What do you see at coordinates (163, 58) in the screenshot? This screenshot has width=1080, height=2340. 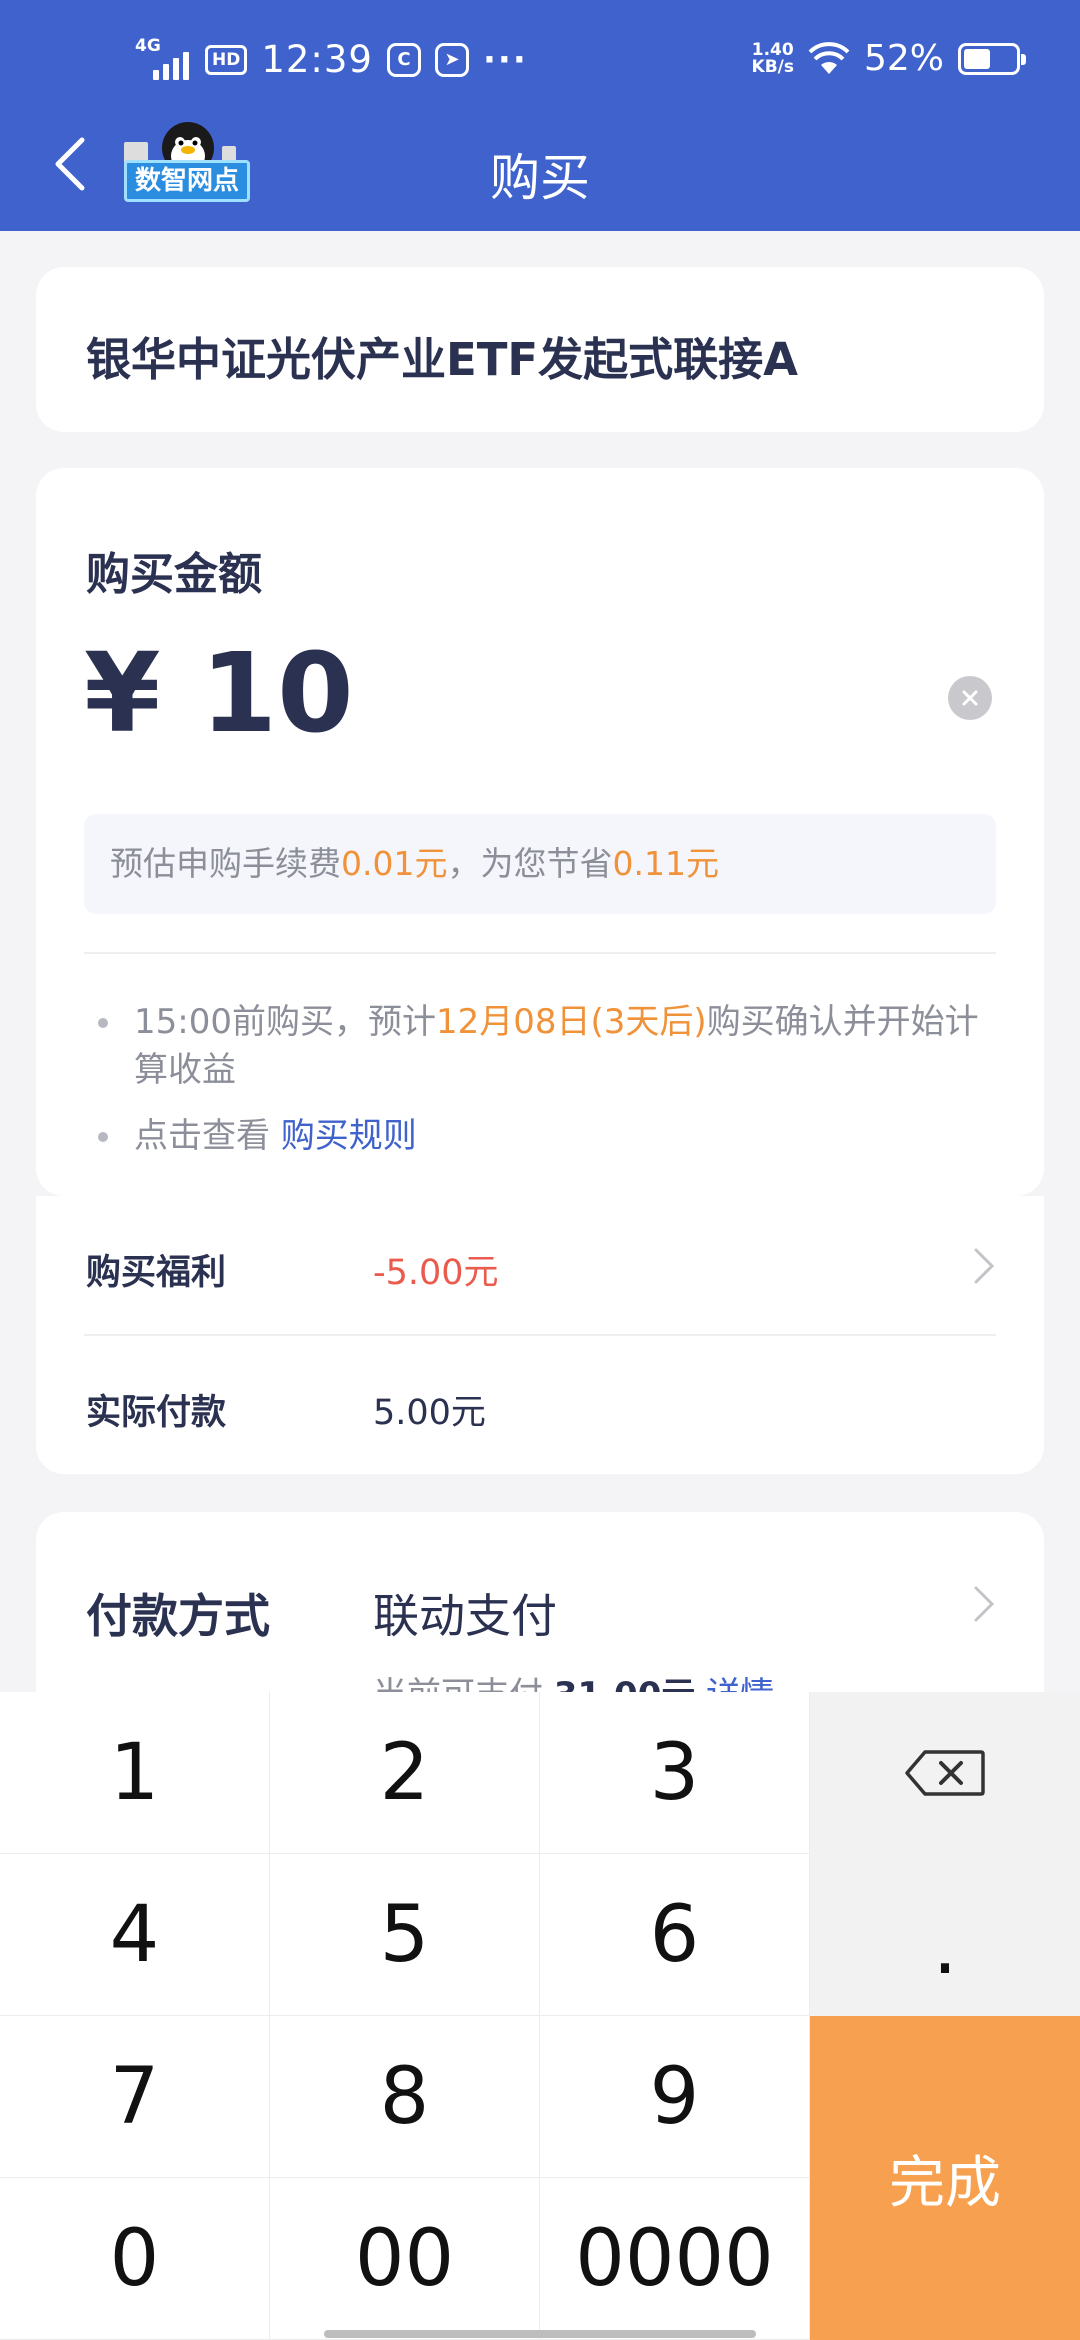 I see `signal-icon: 4G` at bounding box center [163, 58].